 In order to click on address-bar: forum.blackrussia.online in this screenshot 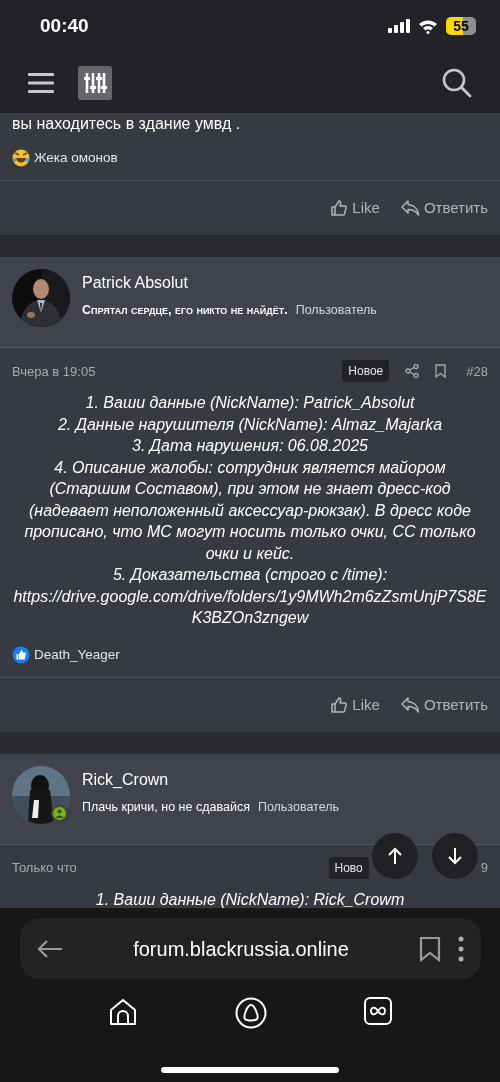, I will do `click(250, 948)`.